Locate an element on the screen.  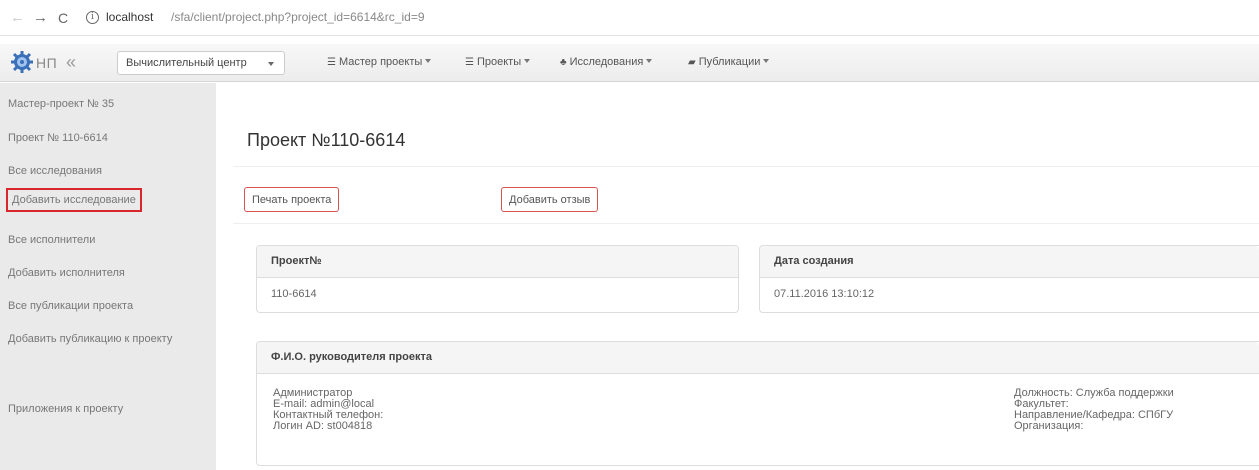
sidebar-item-all-publications: Все публикации проекта is located at coordinates (70, 306).